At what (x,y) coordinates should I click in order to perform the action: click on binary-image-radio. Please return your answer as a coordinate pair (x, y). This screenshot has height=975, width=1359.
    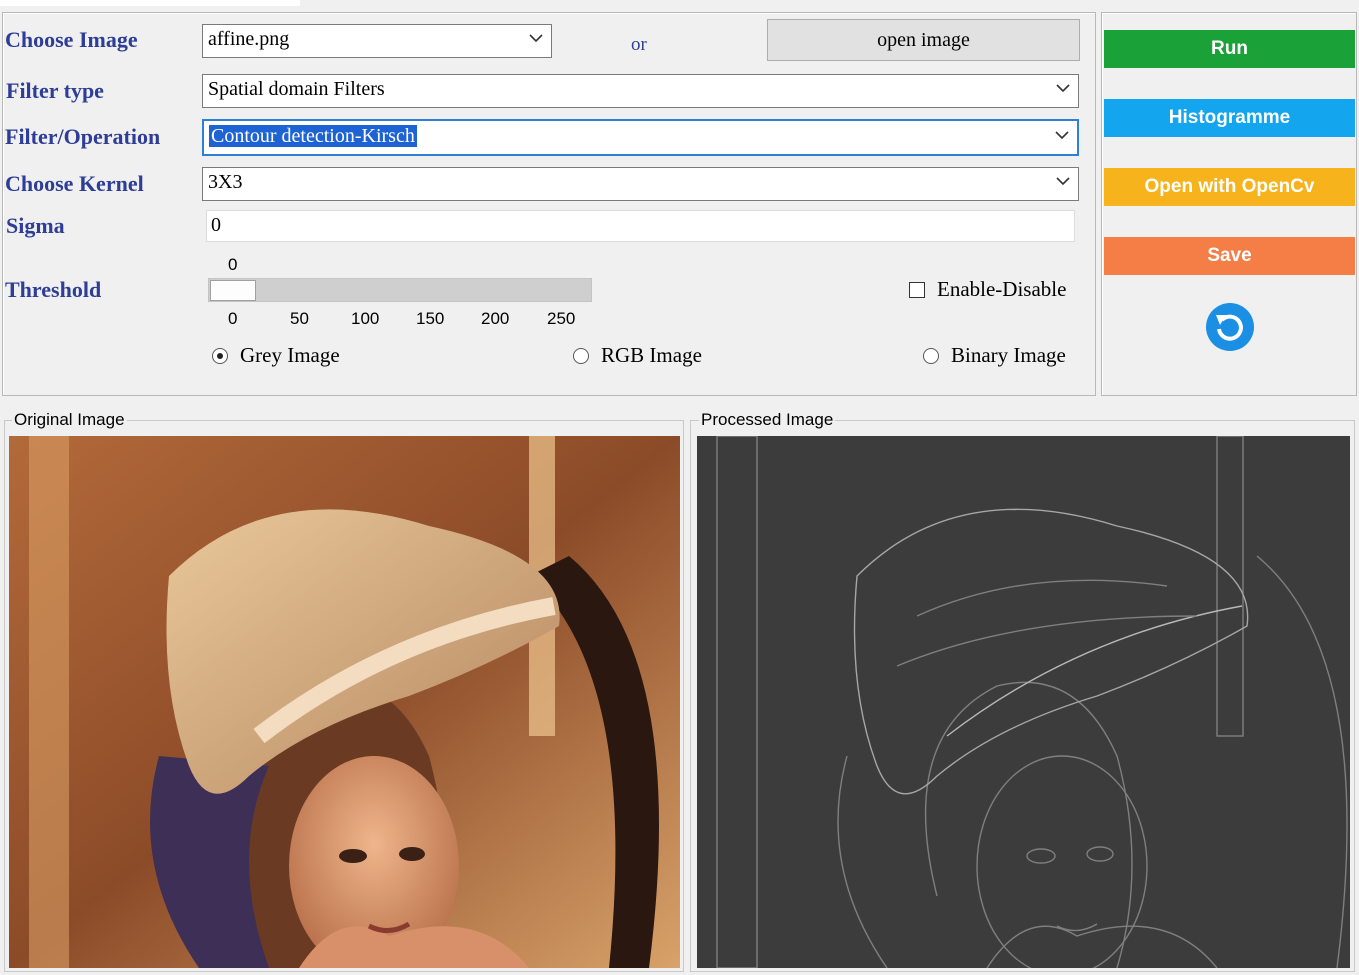
    Looking at the image, I should click on (931, 356).